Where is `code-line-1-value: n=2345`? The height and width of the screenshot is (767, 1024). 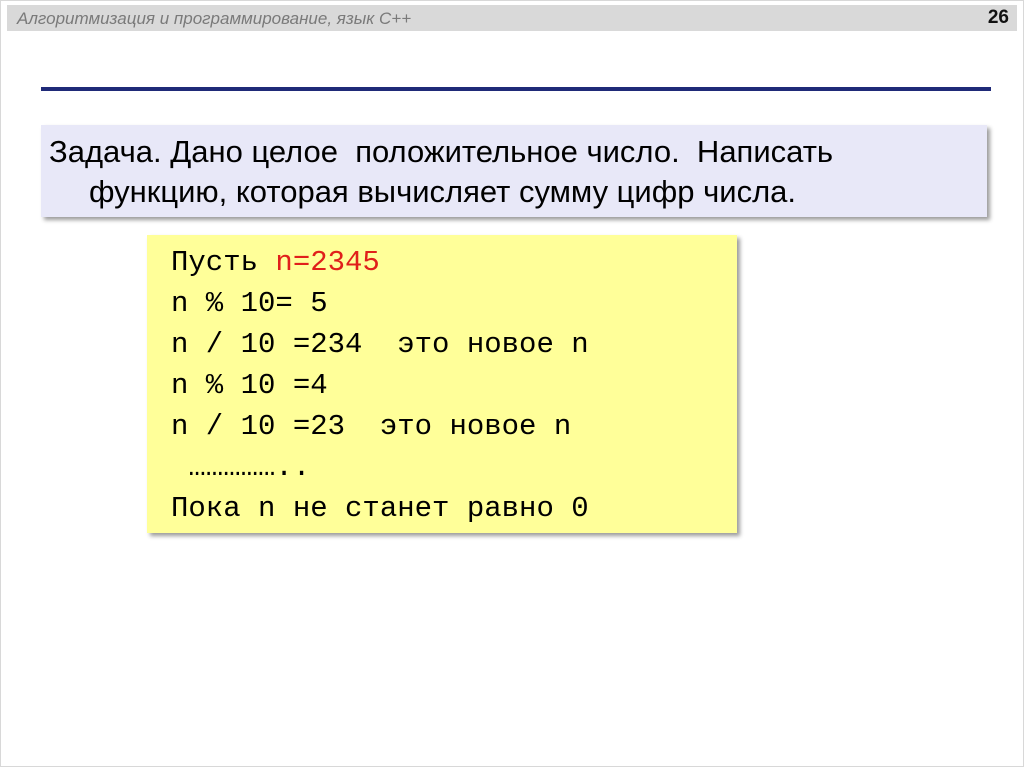
code-line-1-value: n=2345 is located at coordinates (327, 262).